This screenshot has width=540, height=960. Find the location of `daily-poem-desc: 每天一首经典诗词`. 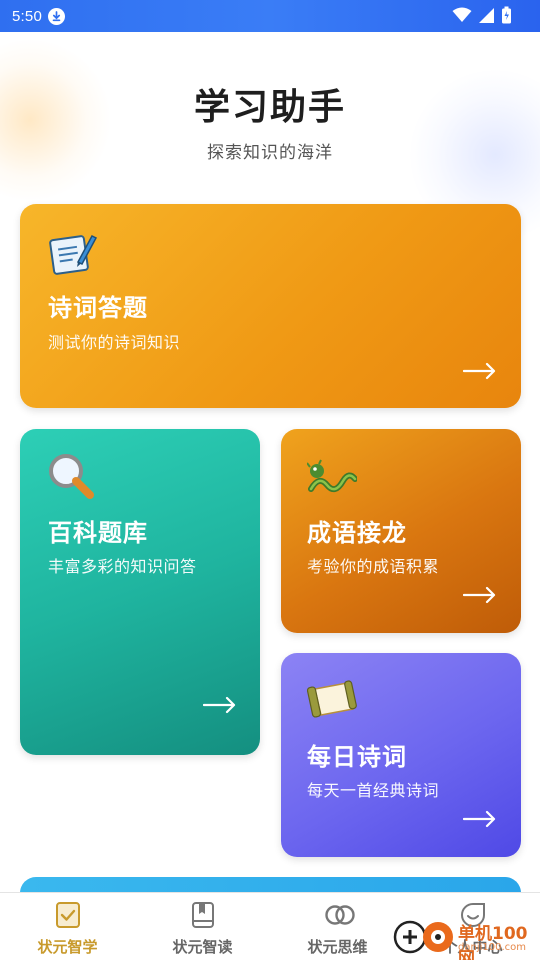

daily-poem-desc: 每天一首经典诗词 is located at coordinates (373, 790).